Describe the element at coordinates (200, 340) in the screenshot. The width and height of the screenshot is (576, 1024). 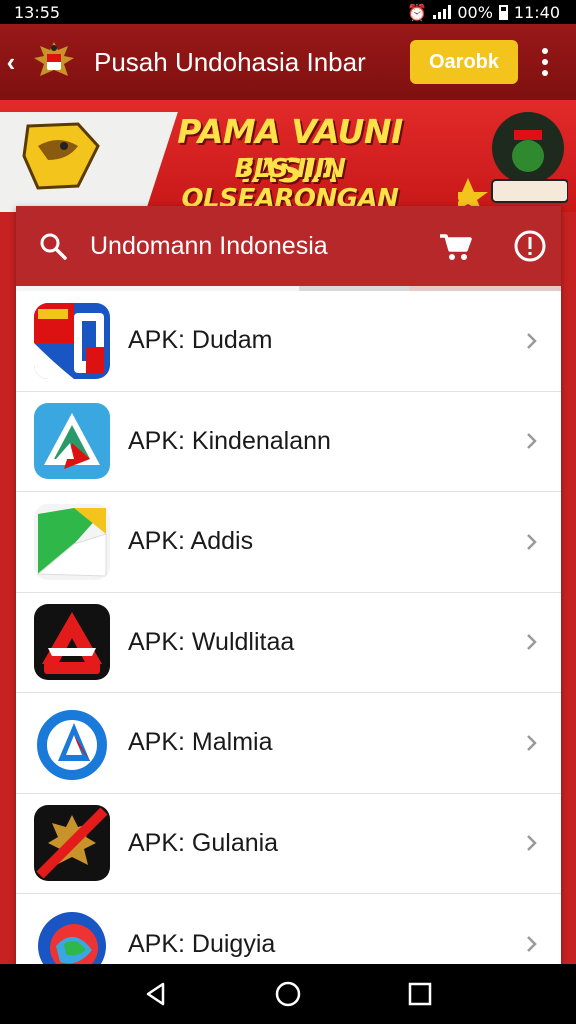
I see `list-item-label: APK: Dudam` at that location.